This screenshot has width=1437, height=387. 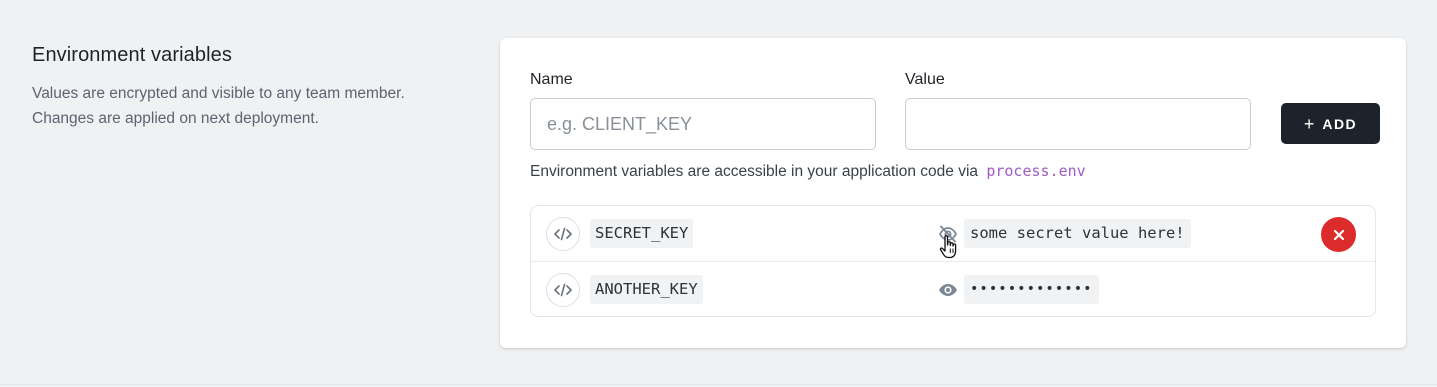 I want to click on variable-row: ANOTHER_KEY •••••••••••••, so click(x=953, y=288).